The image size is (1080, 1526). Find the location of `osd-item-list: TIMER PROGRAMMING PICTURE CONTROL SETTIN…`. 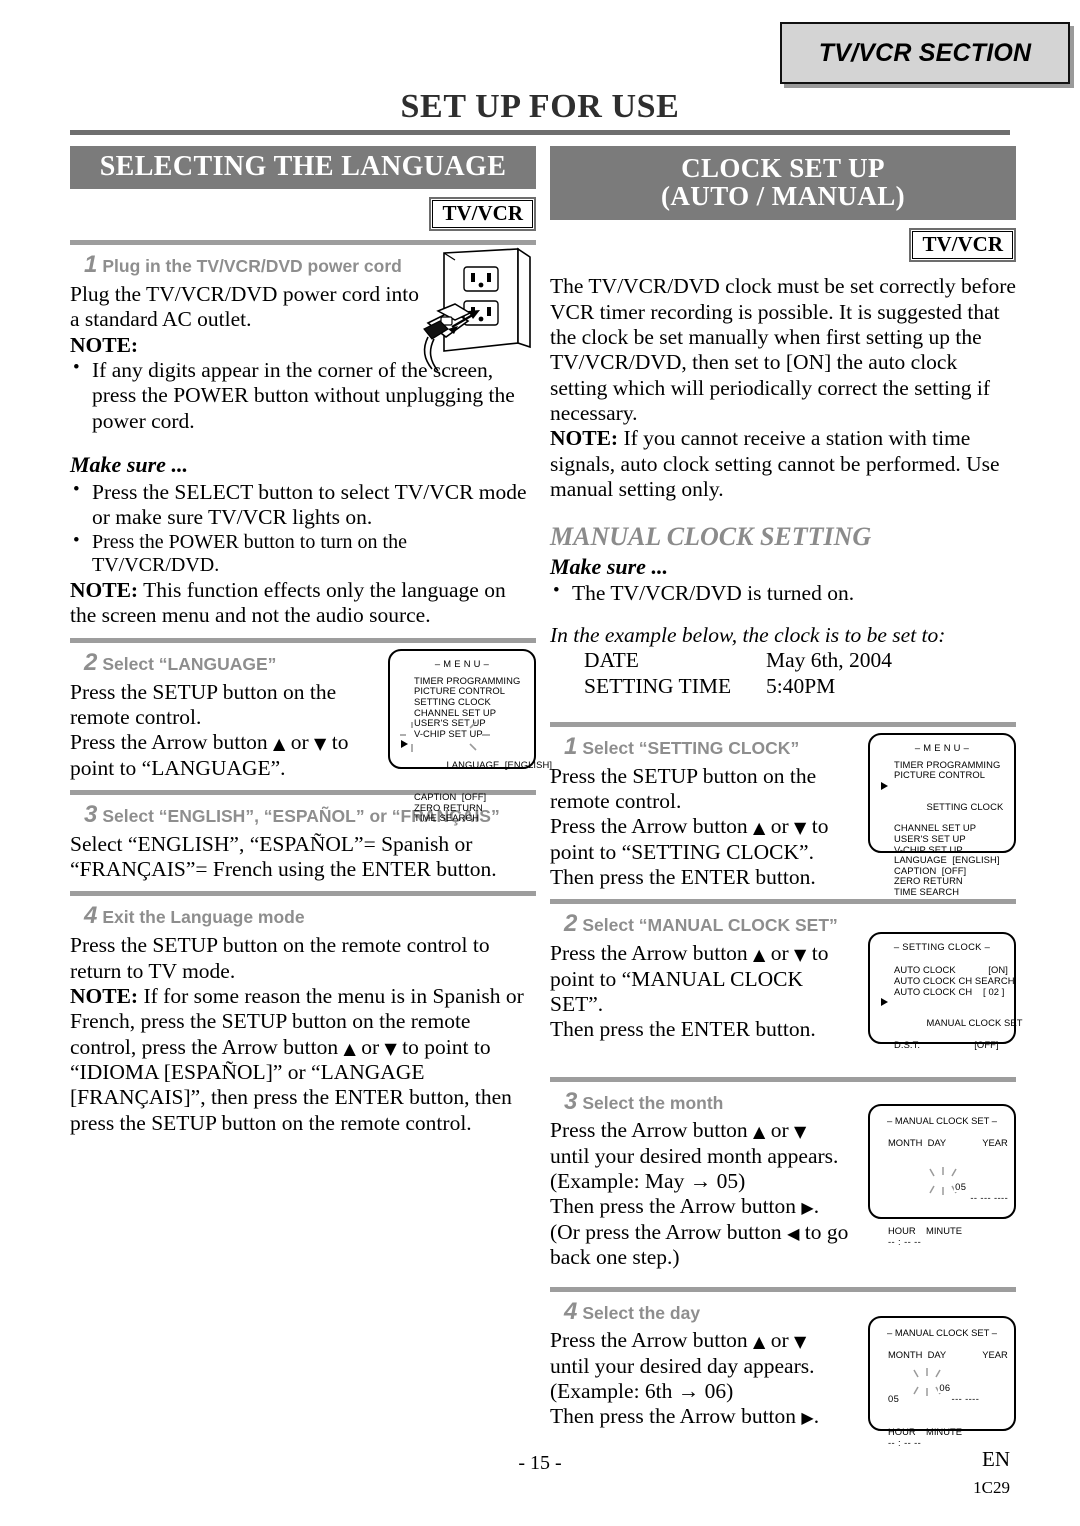

osd-item-list: TIMER PROGRAMMING PICTURE CONTROL SETTIN… is located at coordinates (476, 749).